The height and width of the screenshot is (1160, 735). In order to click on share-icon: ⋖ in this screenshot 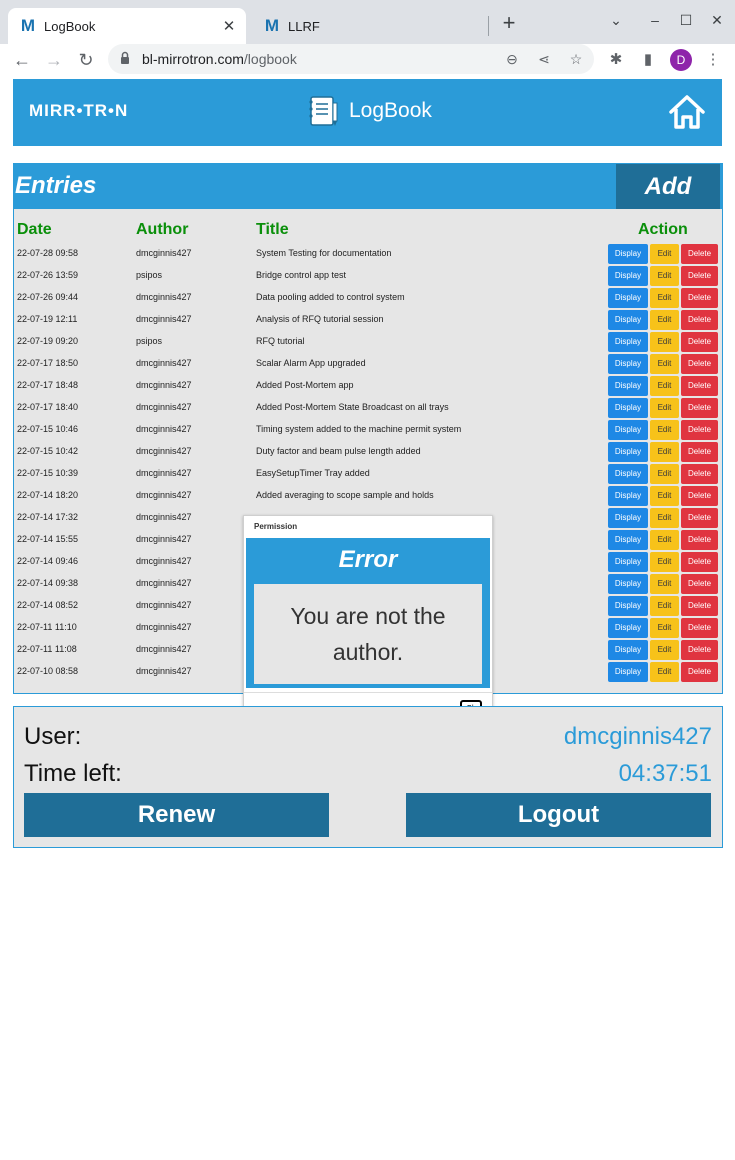, I will do `click(544, 59)`.